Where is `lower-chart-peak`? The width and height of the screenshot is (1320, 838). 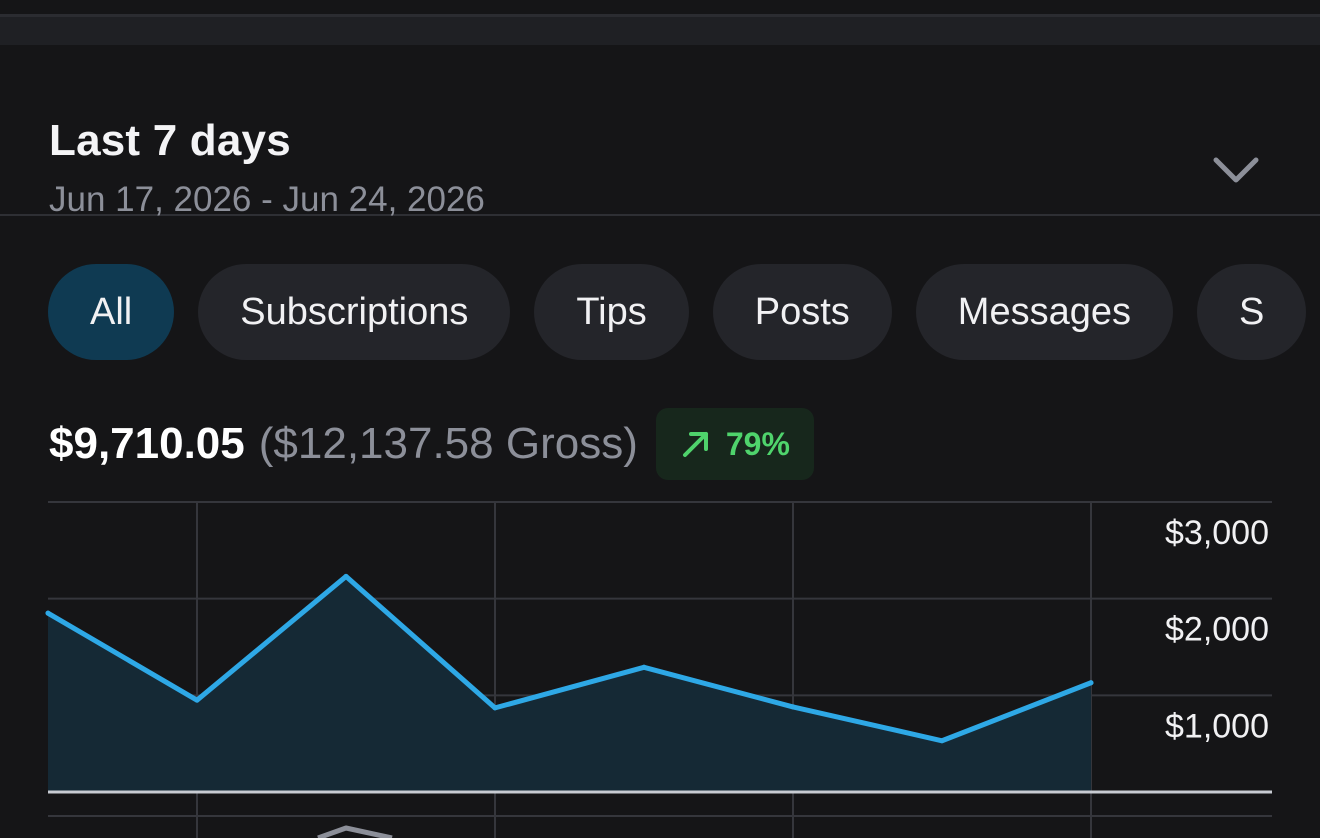
lower-chart-peak is located at coordinates (355, 831).